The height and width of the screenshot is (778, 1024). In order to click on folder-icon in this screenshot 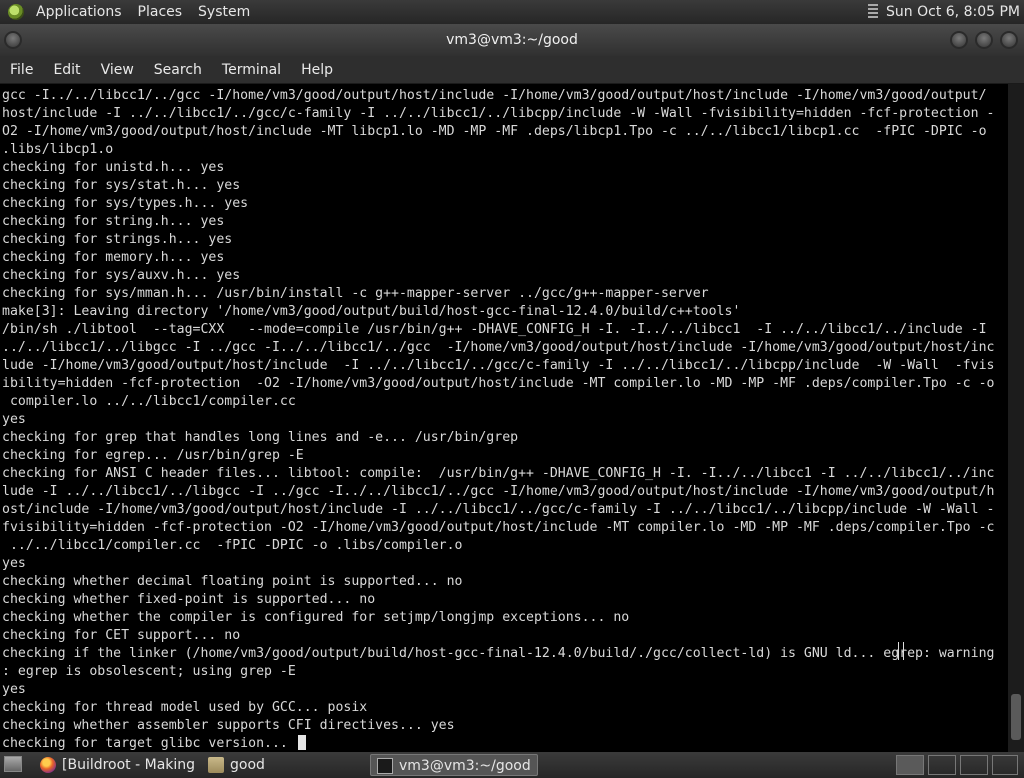, I will do `click(216, 765)`.